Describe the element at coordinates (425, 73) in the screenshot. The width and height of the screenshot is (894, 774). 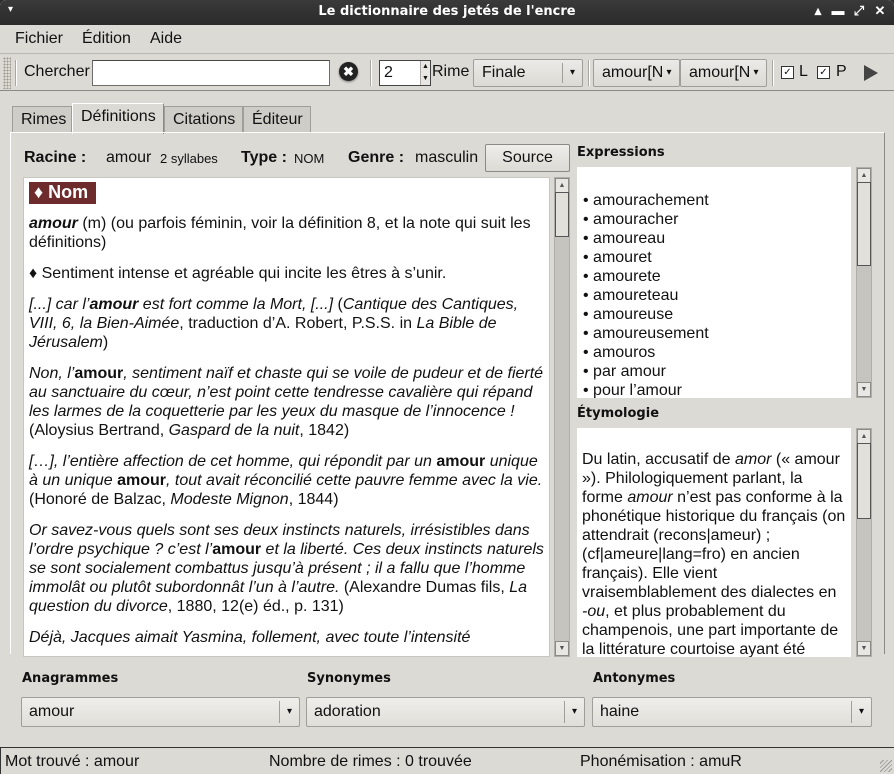
I see `stepper-arrows-icon: ▲ ▼` at that location.